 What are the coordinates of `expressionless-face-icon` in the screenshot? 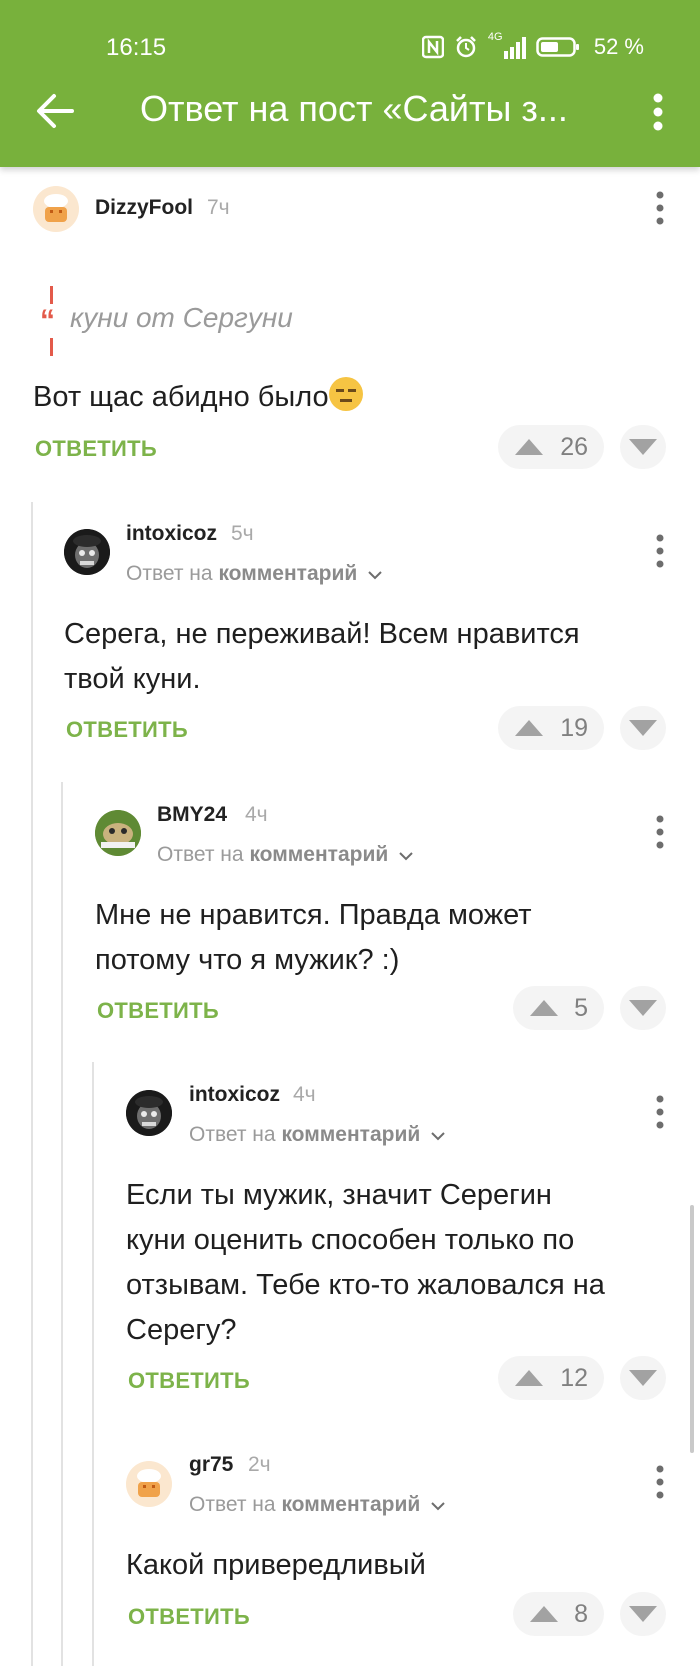 It's located at (345, 394).